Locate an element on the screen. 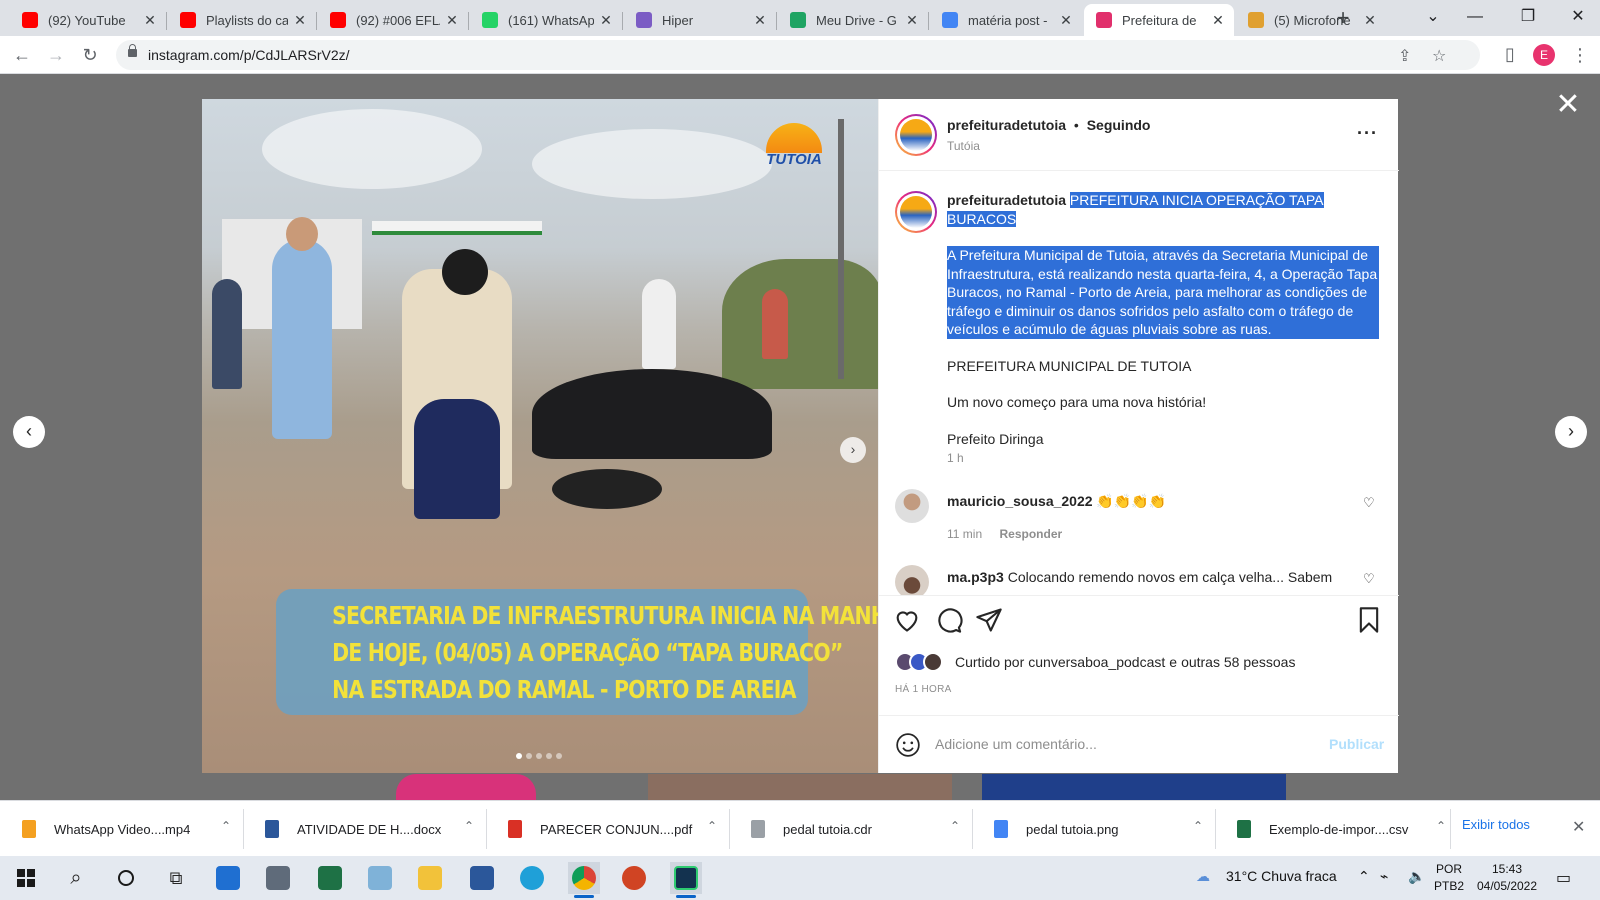 Image resolution: width=1600 pixels, height=900 pixels. browser-tab: (161) WhatsAp ✕ is located at coordinates (546, 20).